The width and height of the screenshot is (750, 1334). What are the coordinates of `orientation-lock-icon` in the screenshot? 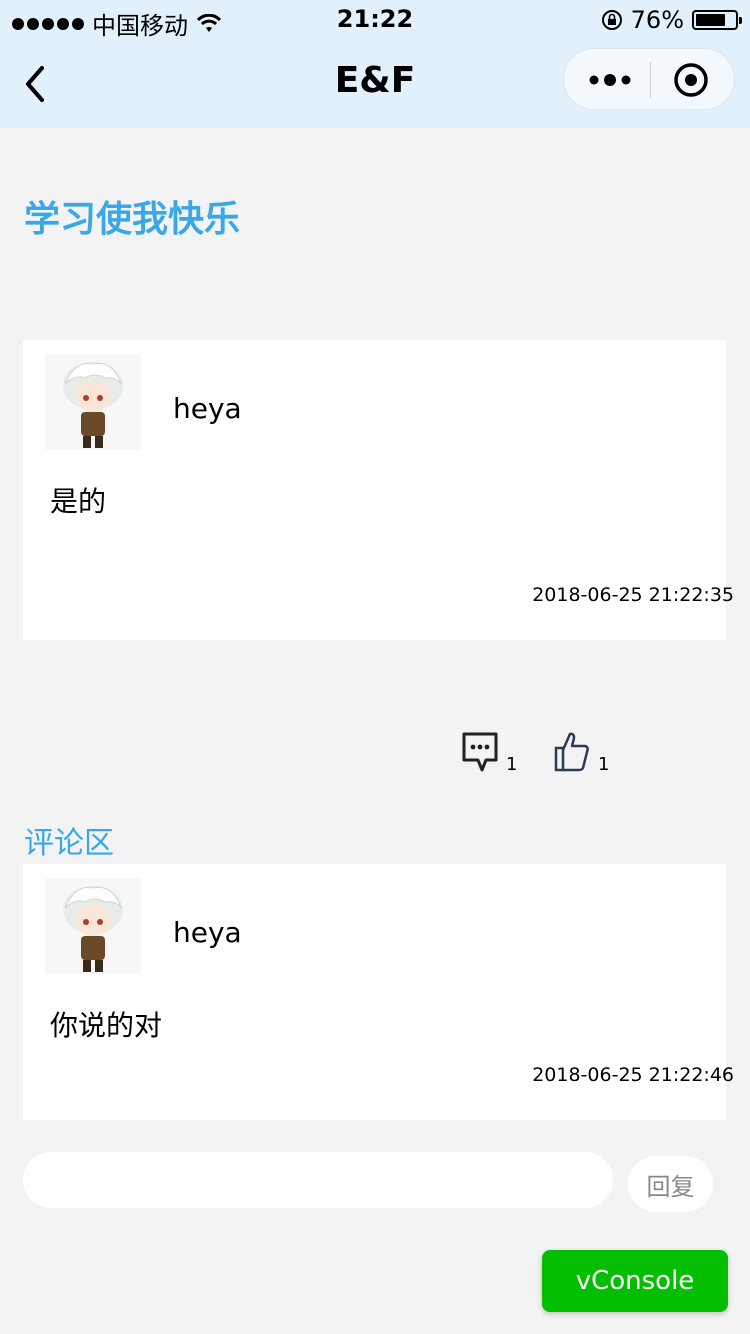 It's located at (611, 20).